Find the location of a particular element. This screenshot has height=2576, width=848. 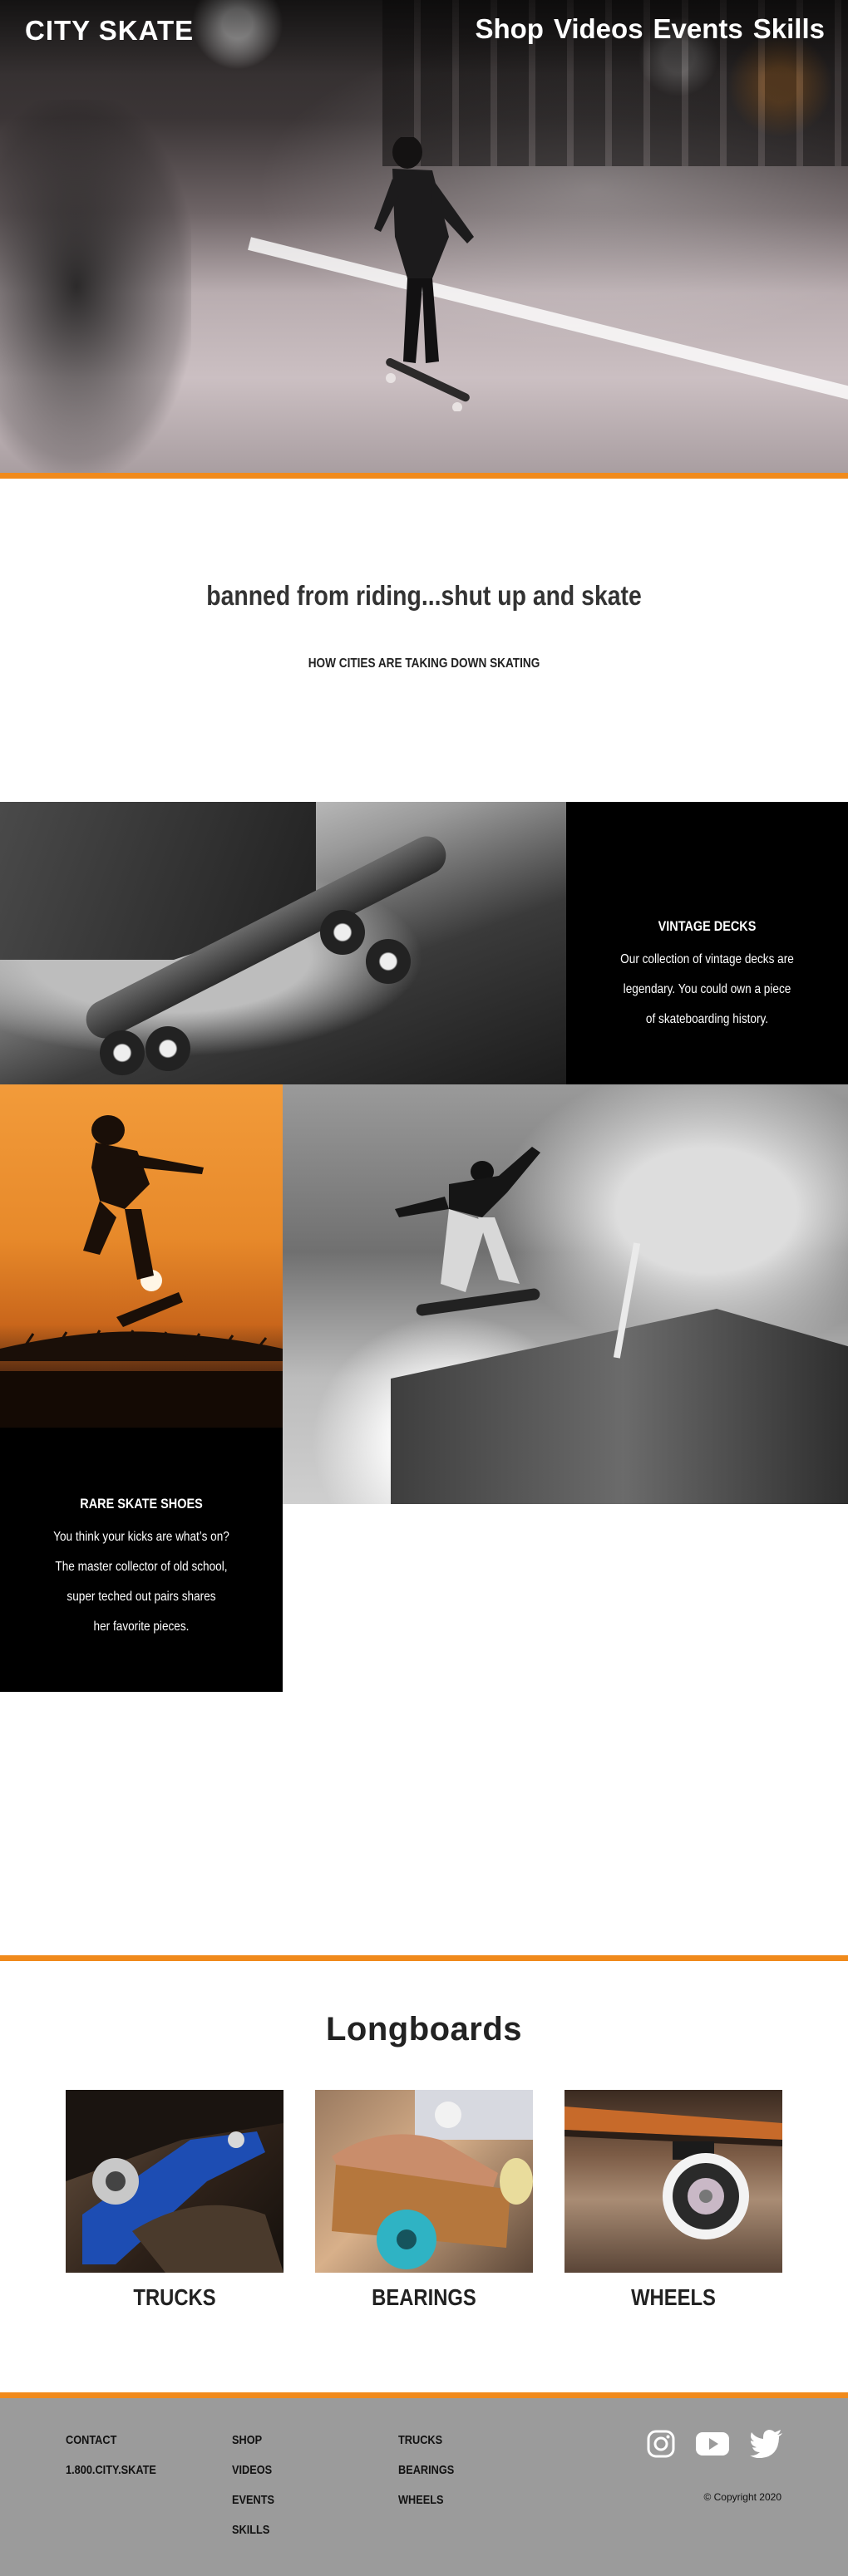

footer-link-trucks: TRUCKS is located at coordinates (426, 2440).